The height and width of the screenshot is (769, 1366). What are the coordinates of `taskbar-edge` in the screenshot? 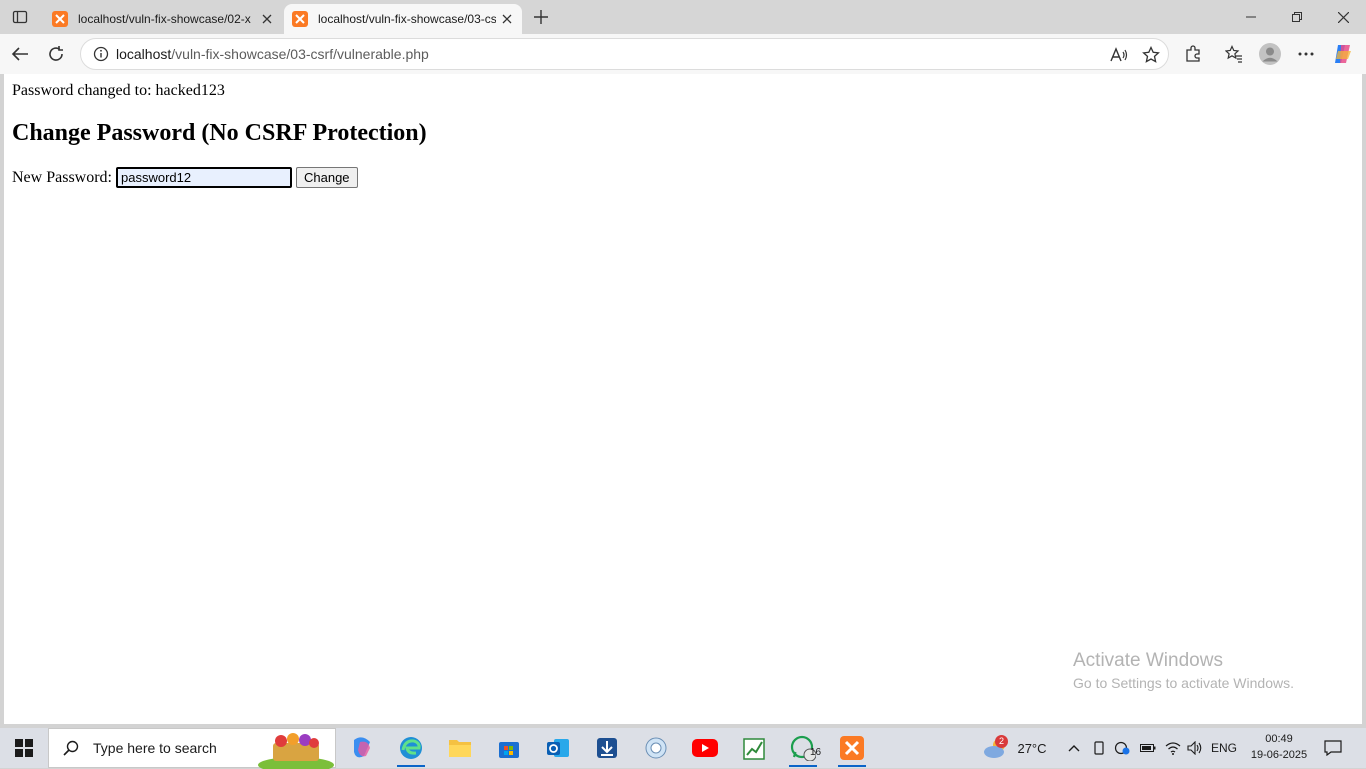 It's located at (411, 748).